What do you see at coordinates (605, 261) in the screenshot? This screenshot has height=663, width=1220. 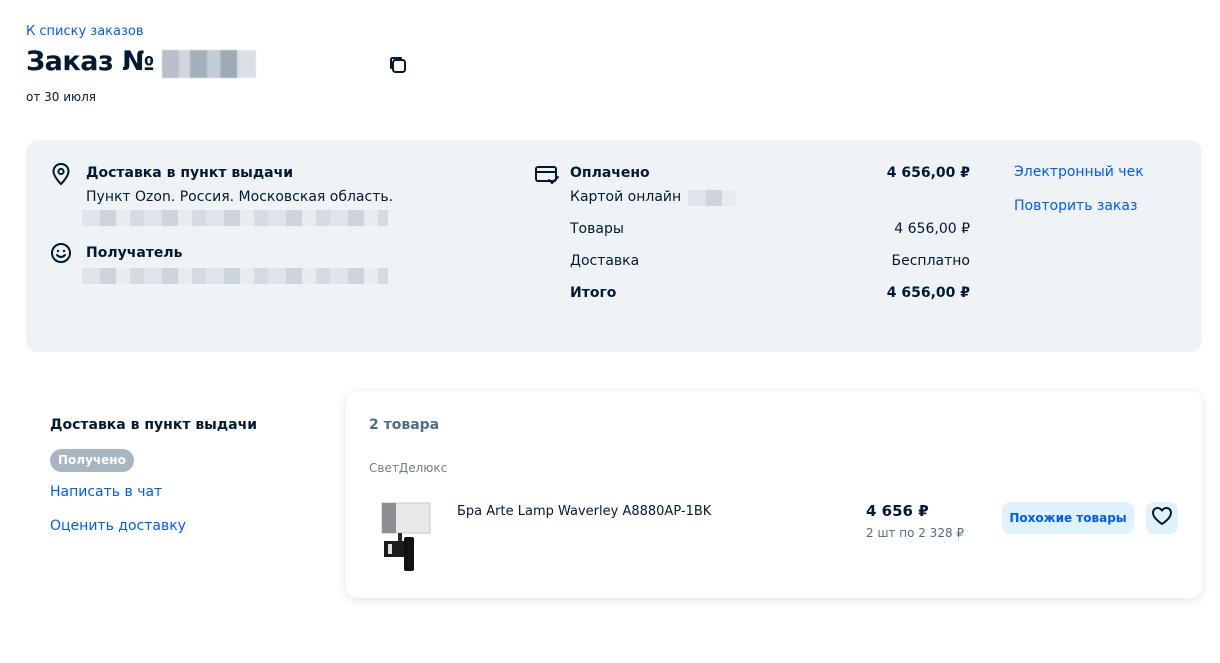 I see `delivery-cost-label: Доставка` at bounding box center [605, 261].